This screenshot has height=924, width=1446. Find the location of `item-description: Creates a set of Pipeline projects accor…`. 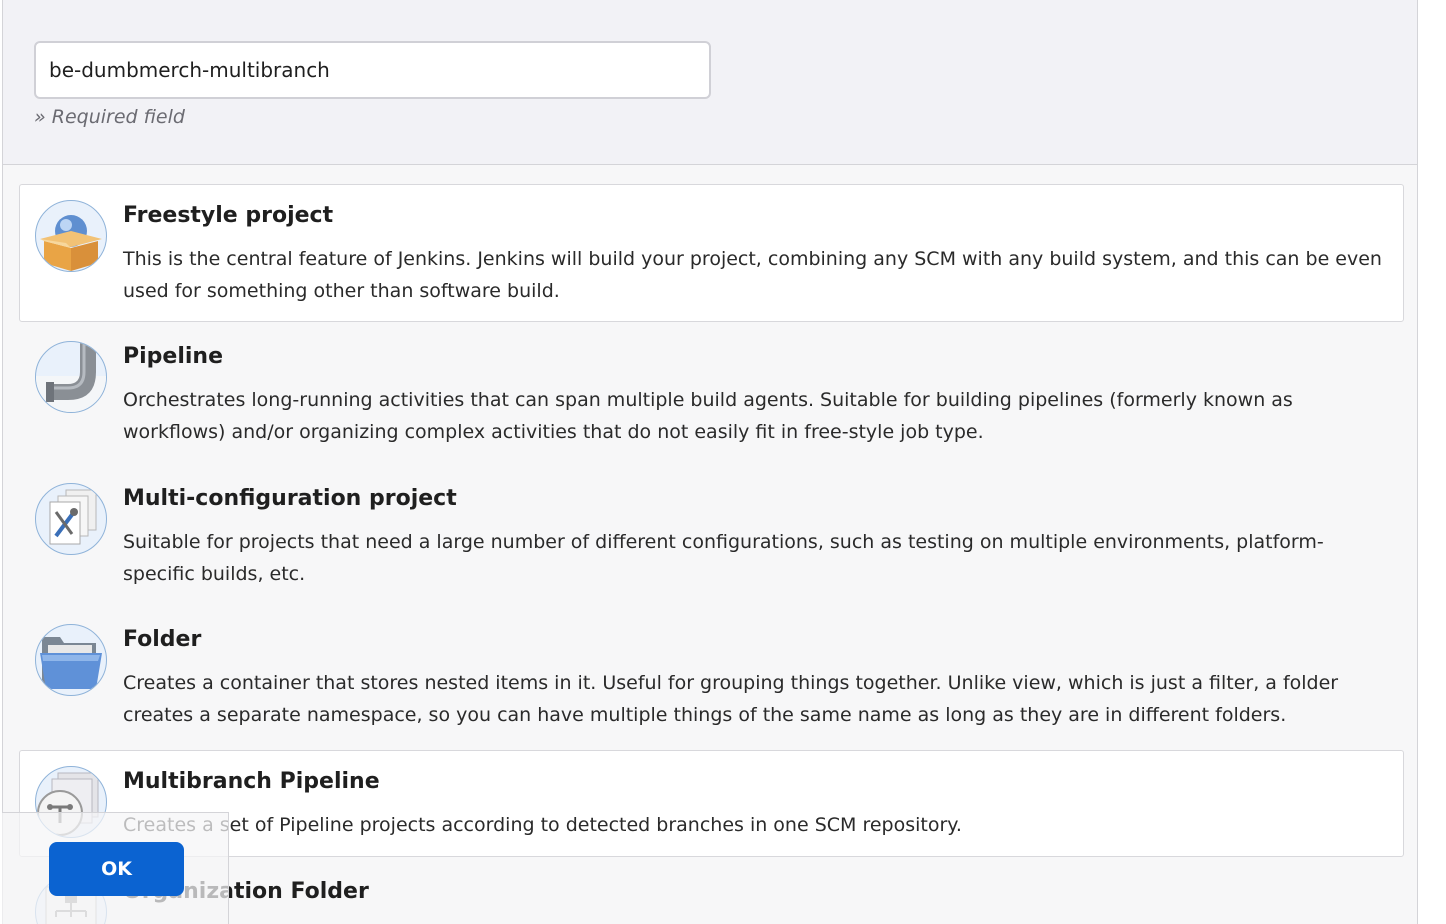

item-description: Creates a set of Pipeline projects accor… is located at coordinates (542, 825).